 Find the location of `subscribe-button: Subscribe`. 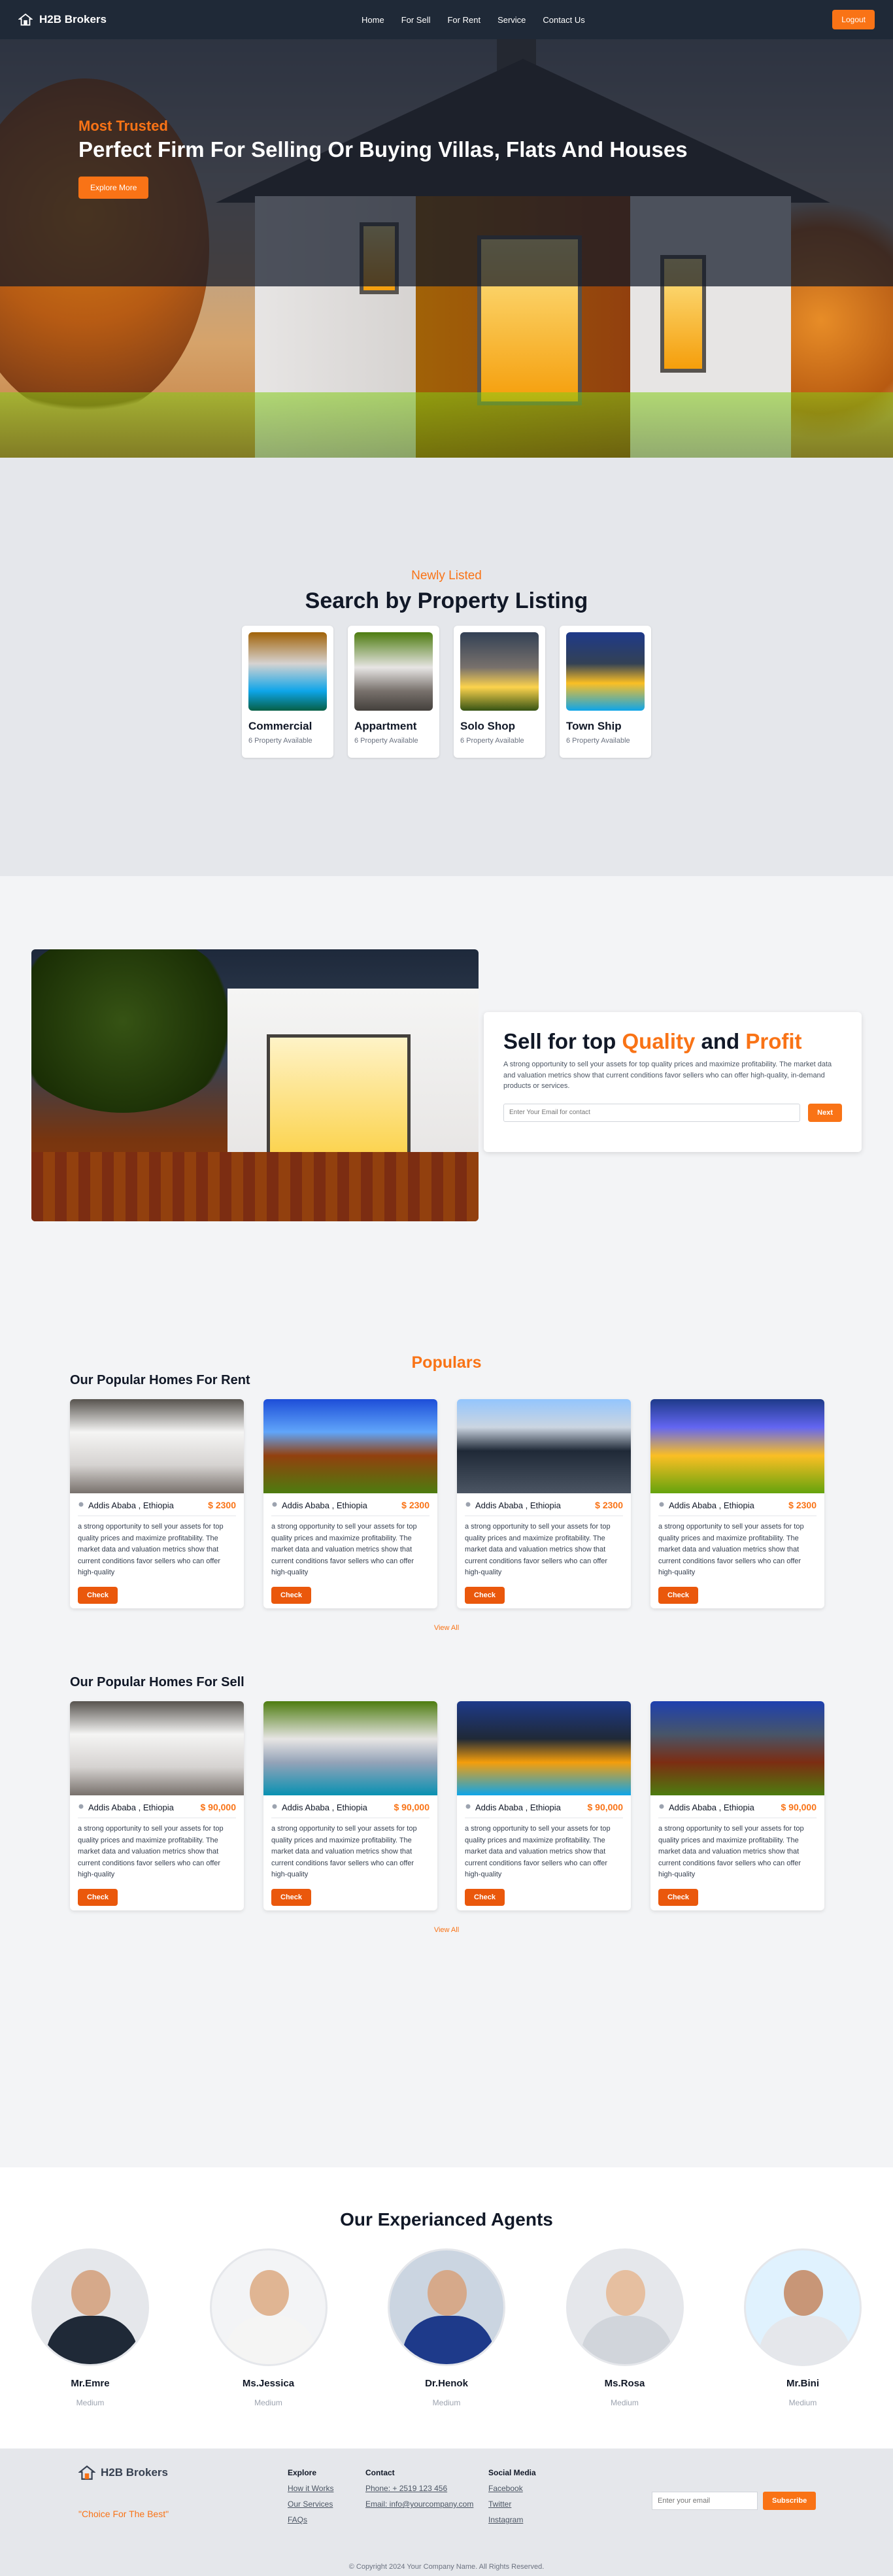

subscribe-button: Subscribe is located at coordinates (790, 2501).